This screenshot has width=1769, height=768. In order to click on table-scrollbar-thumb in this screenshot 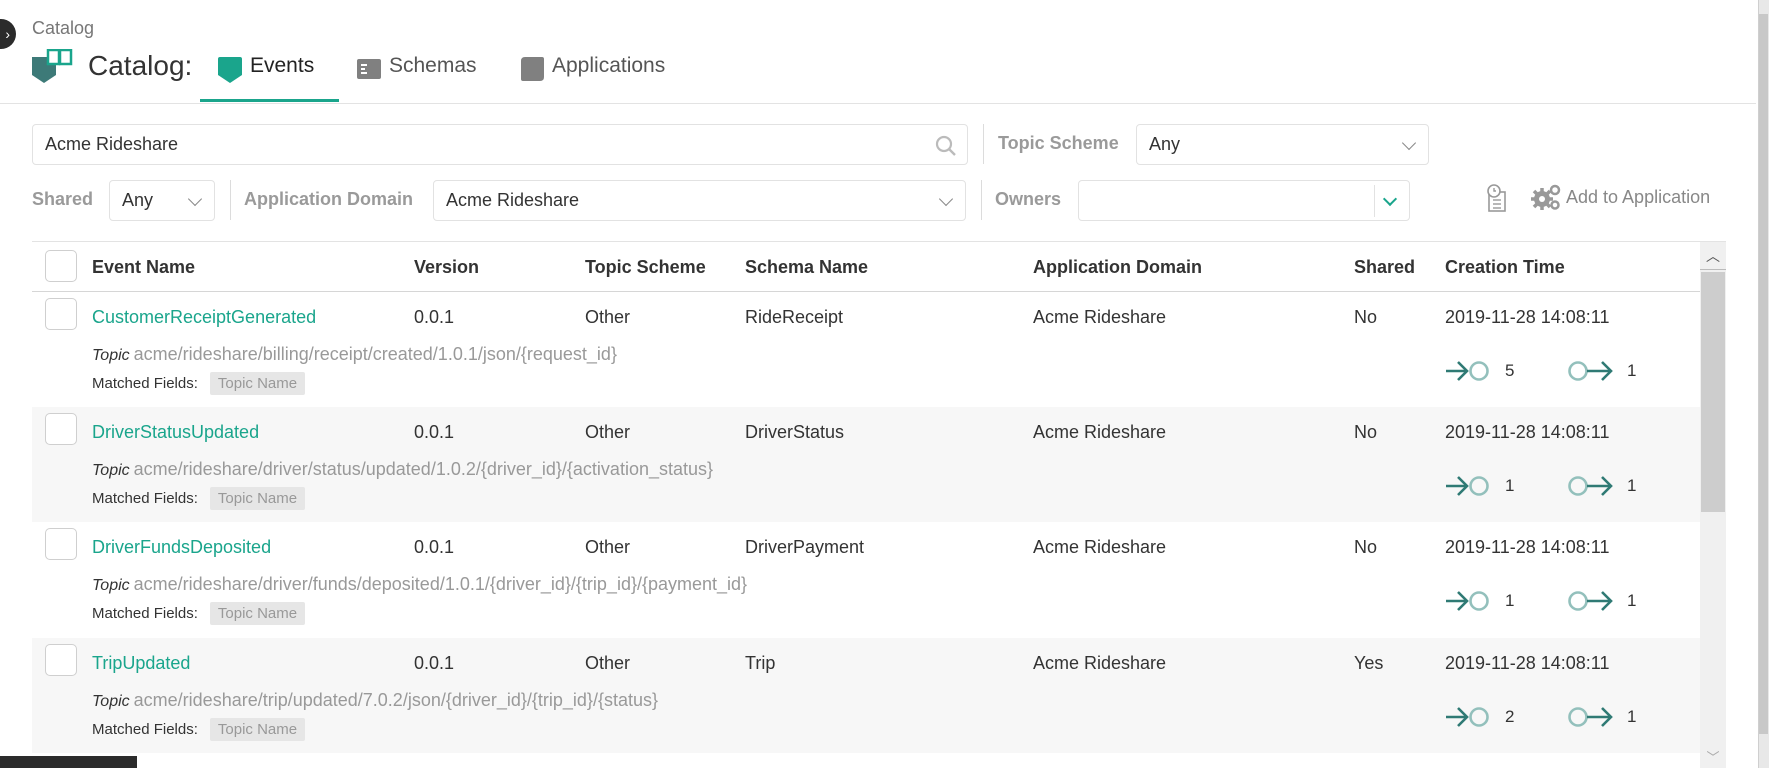, I will do `click(1713, 392)`.